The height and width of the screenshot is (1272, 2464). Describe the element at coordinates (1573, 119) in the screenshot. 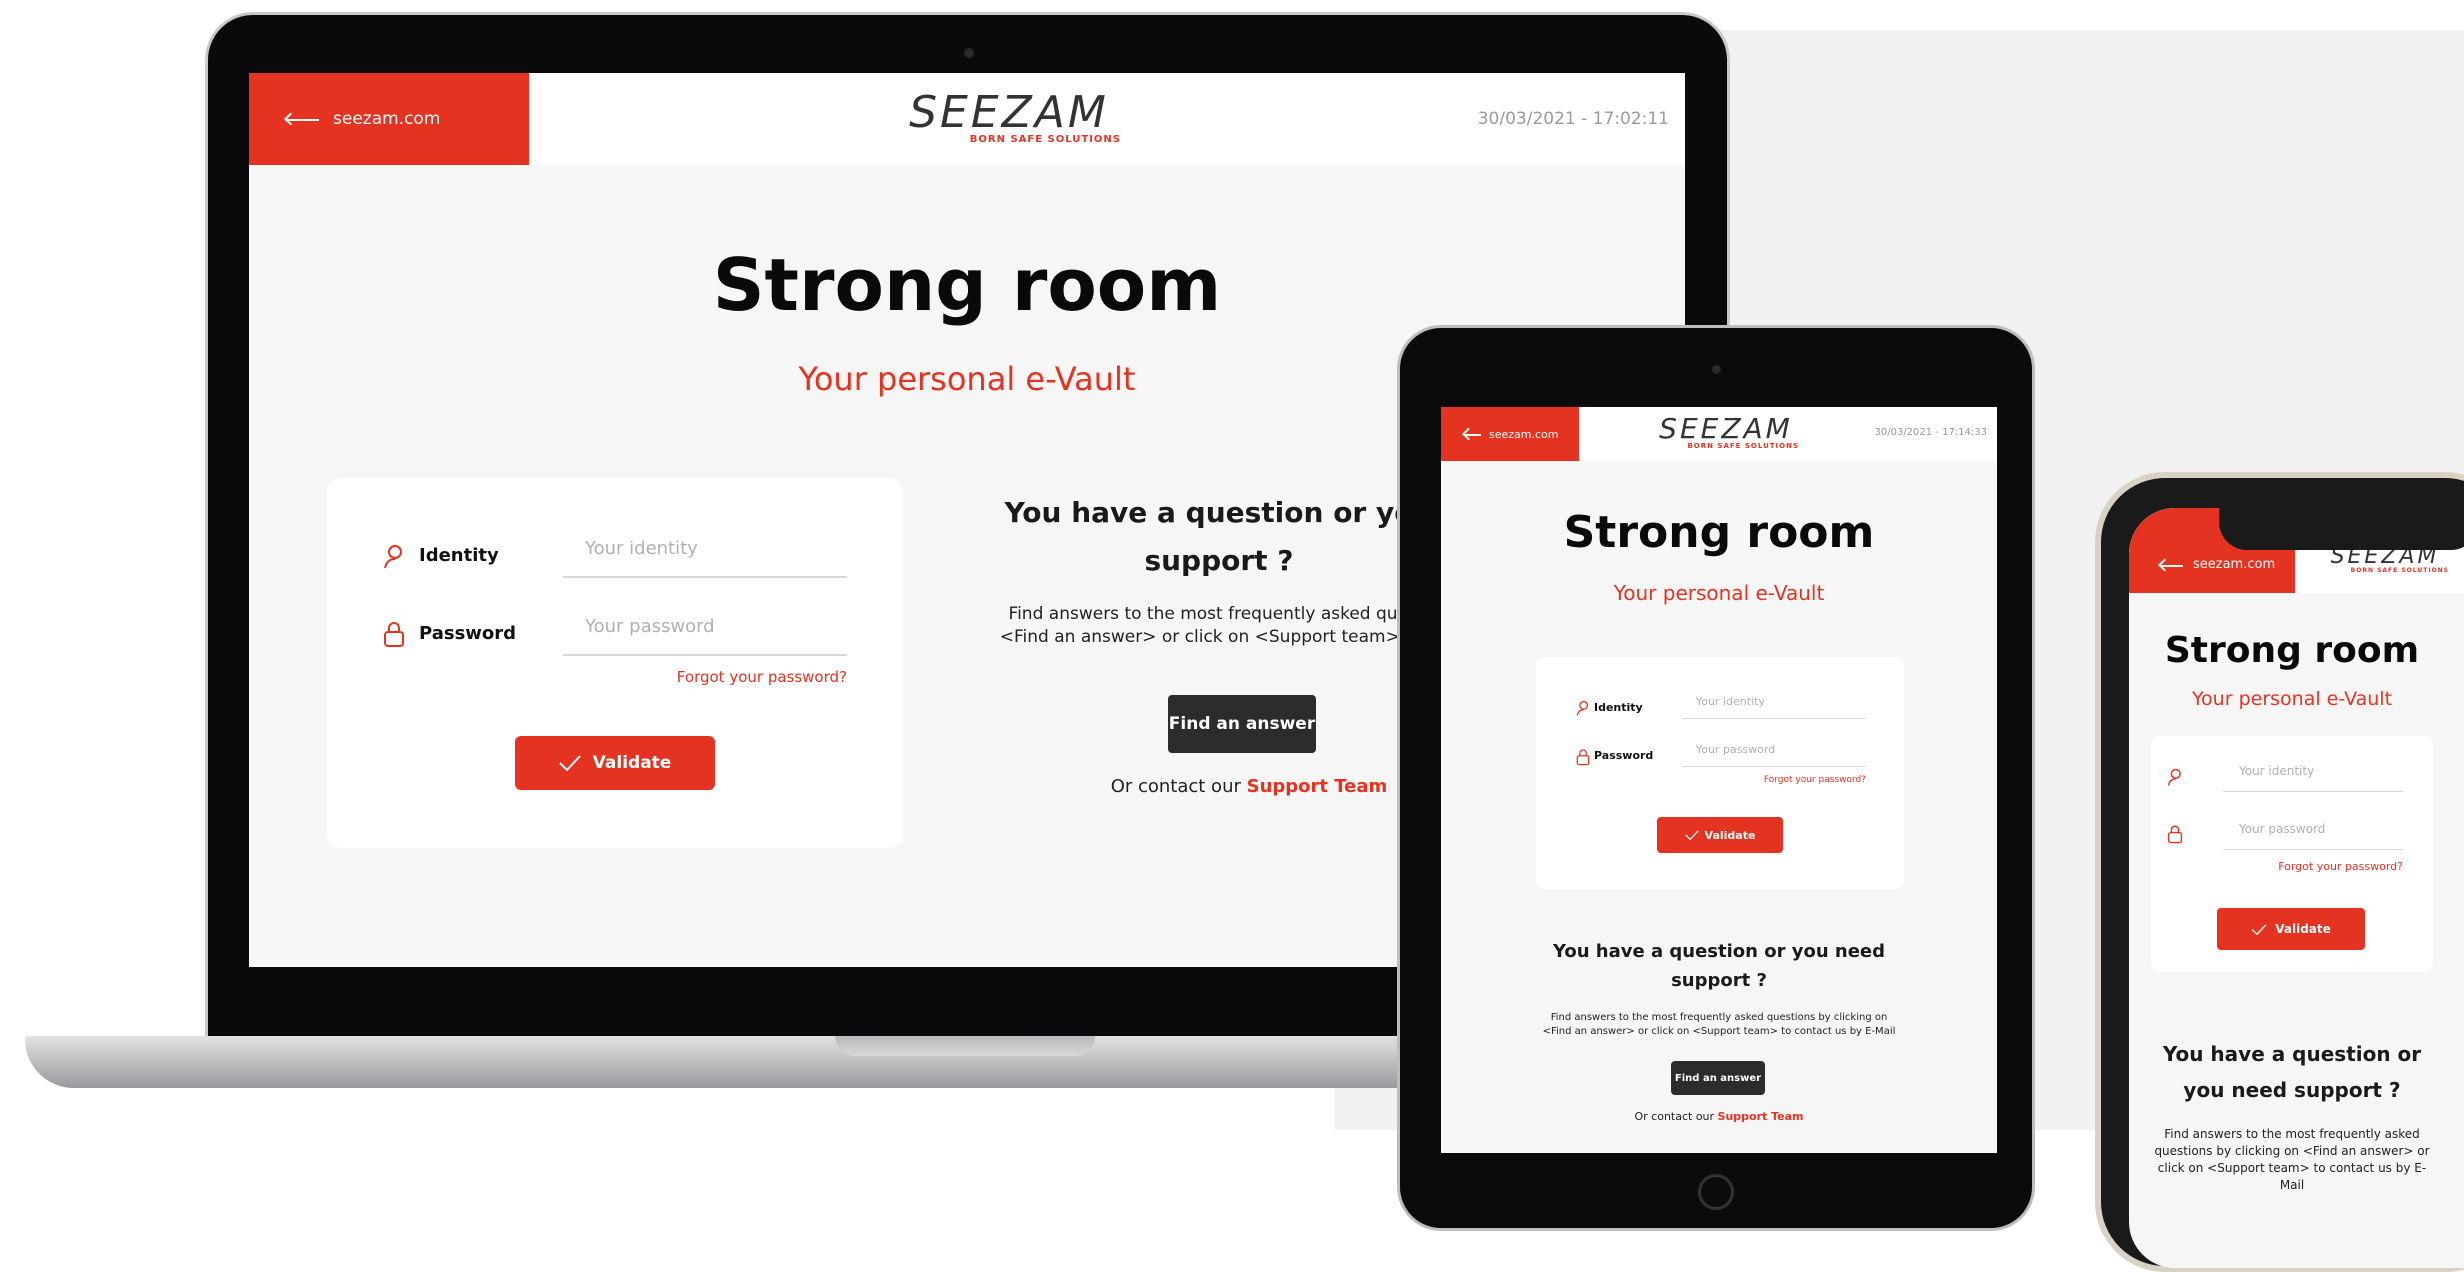

I see `datetime-display: 30/03/2021 - 17:02:11` at that location.